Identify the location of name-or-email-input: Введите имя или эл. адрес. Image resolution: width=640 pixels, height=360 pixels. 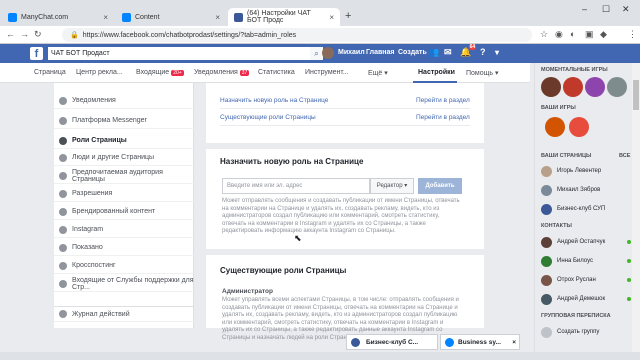
(296, 186).